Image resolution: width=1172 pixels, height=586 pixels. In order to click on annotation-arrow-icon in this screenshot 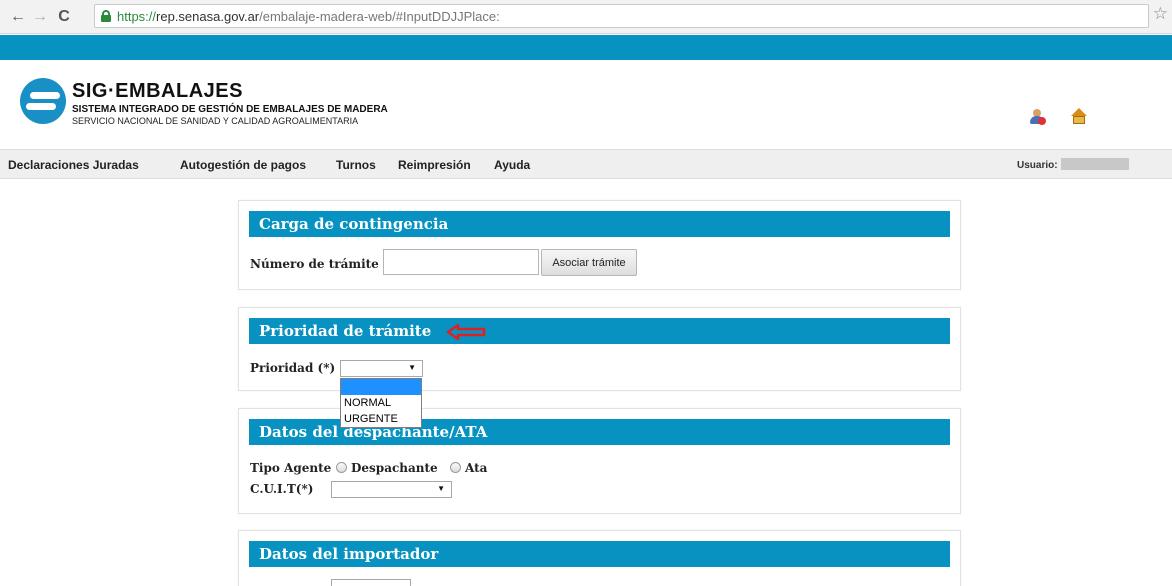, I will do `click(466, 332)`.